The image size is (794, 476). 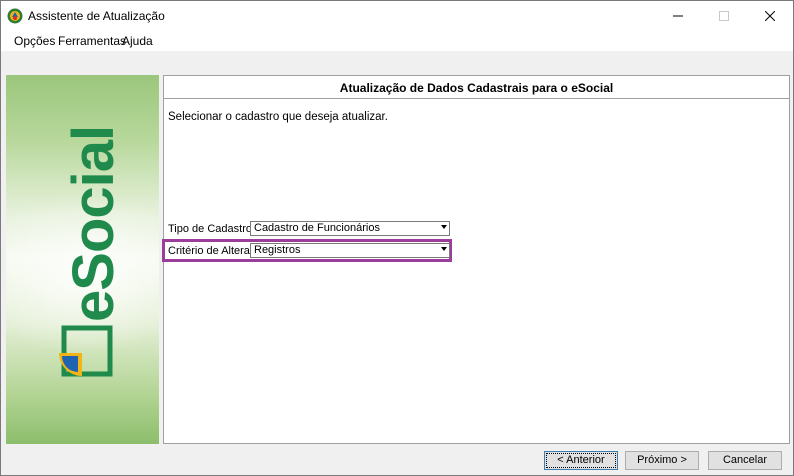 I want to click on menu-bar: Opções Ferramentas Ajuda, so click(x=397, y=41).